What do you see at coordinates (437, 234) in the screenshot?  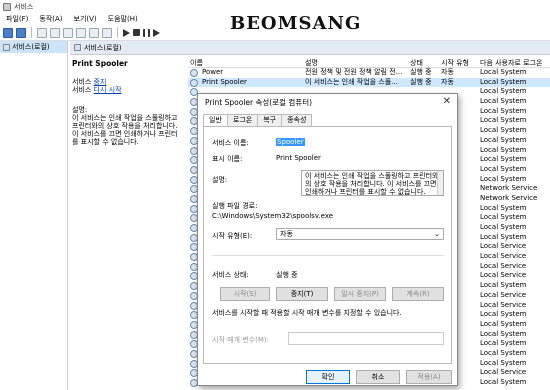 I see `chevron-down-icon: ⌄` at bounding box center [437, 234].